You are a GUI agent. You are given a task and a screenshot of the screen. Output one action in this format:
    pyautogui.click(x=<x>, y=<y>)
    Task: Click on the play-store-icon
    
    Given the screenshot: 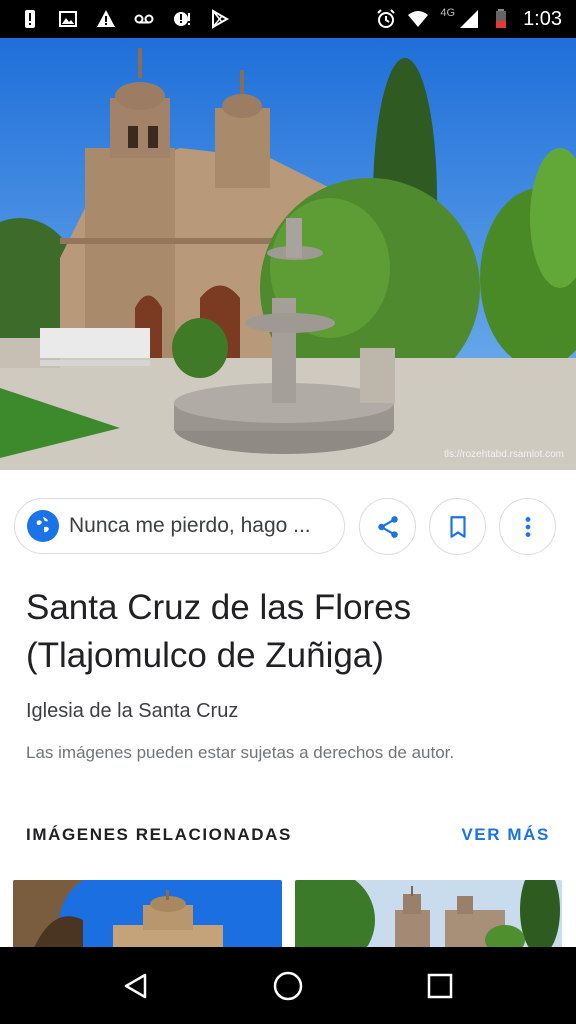 What is the action you would take?
    pyautogui.click(x=220, y=19)
    